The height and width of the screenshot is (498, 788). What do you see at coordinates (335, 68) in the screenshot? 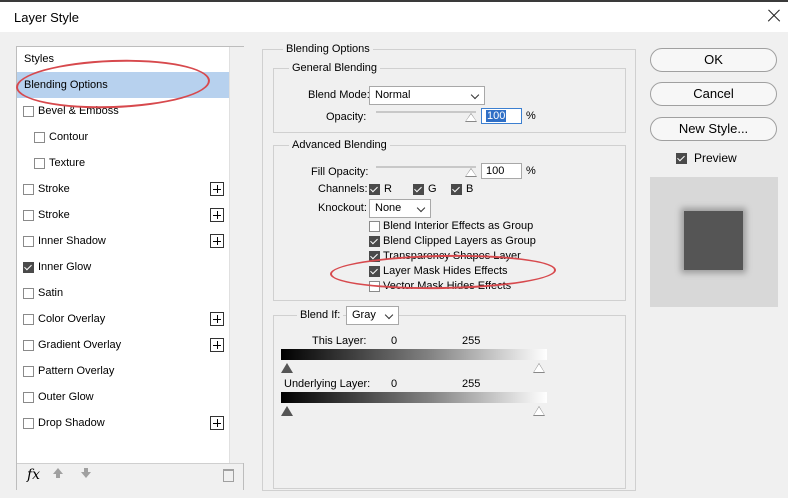
I see `general-blending-title: General Blending` at bounding box center [335, 68].